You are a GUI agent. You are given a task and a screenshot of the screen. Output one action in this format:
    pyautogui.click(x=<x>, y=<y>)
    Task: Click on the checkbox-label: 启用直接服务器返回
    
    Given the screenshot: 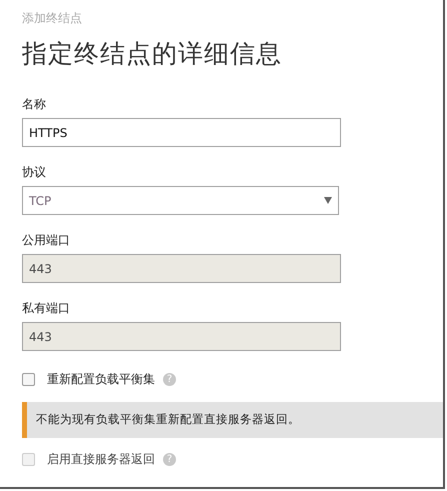 What is the action you would take?
    pyautogui.click(x=101, y=459)
    